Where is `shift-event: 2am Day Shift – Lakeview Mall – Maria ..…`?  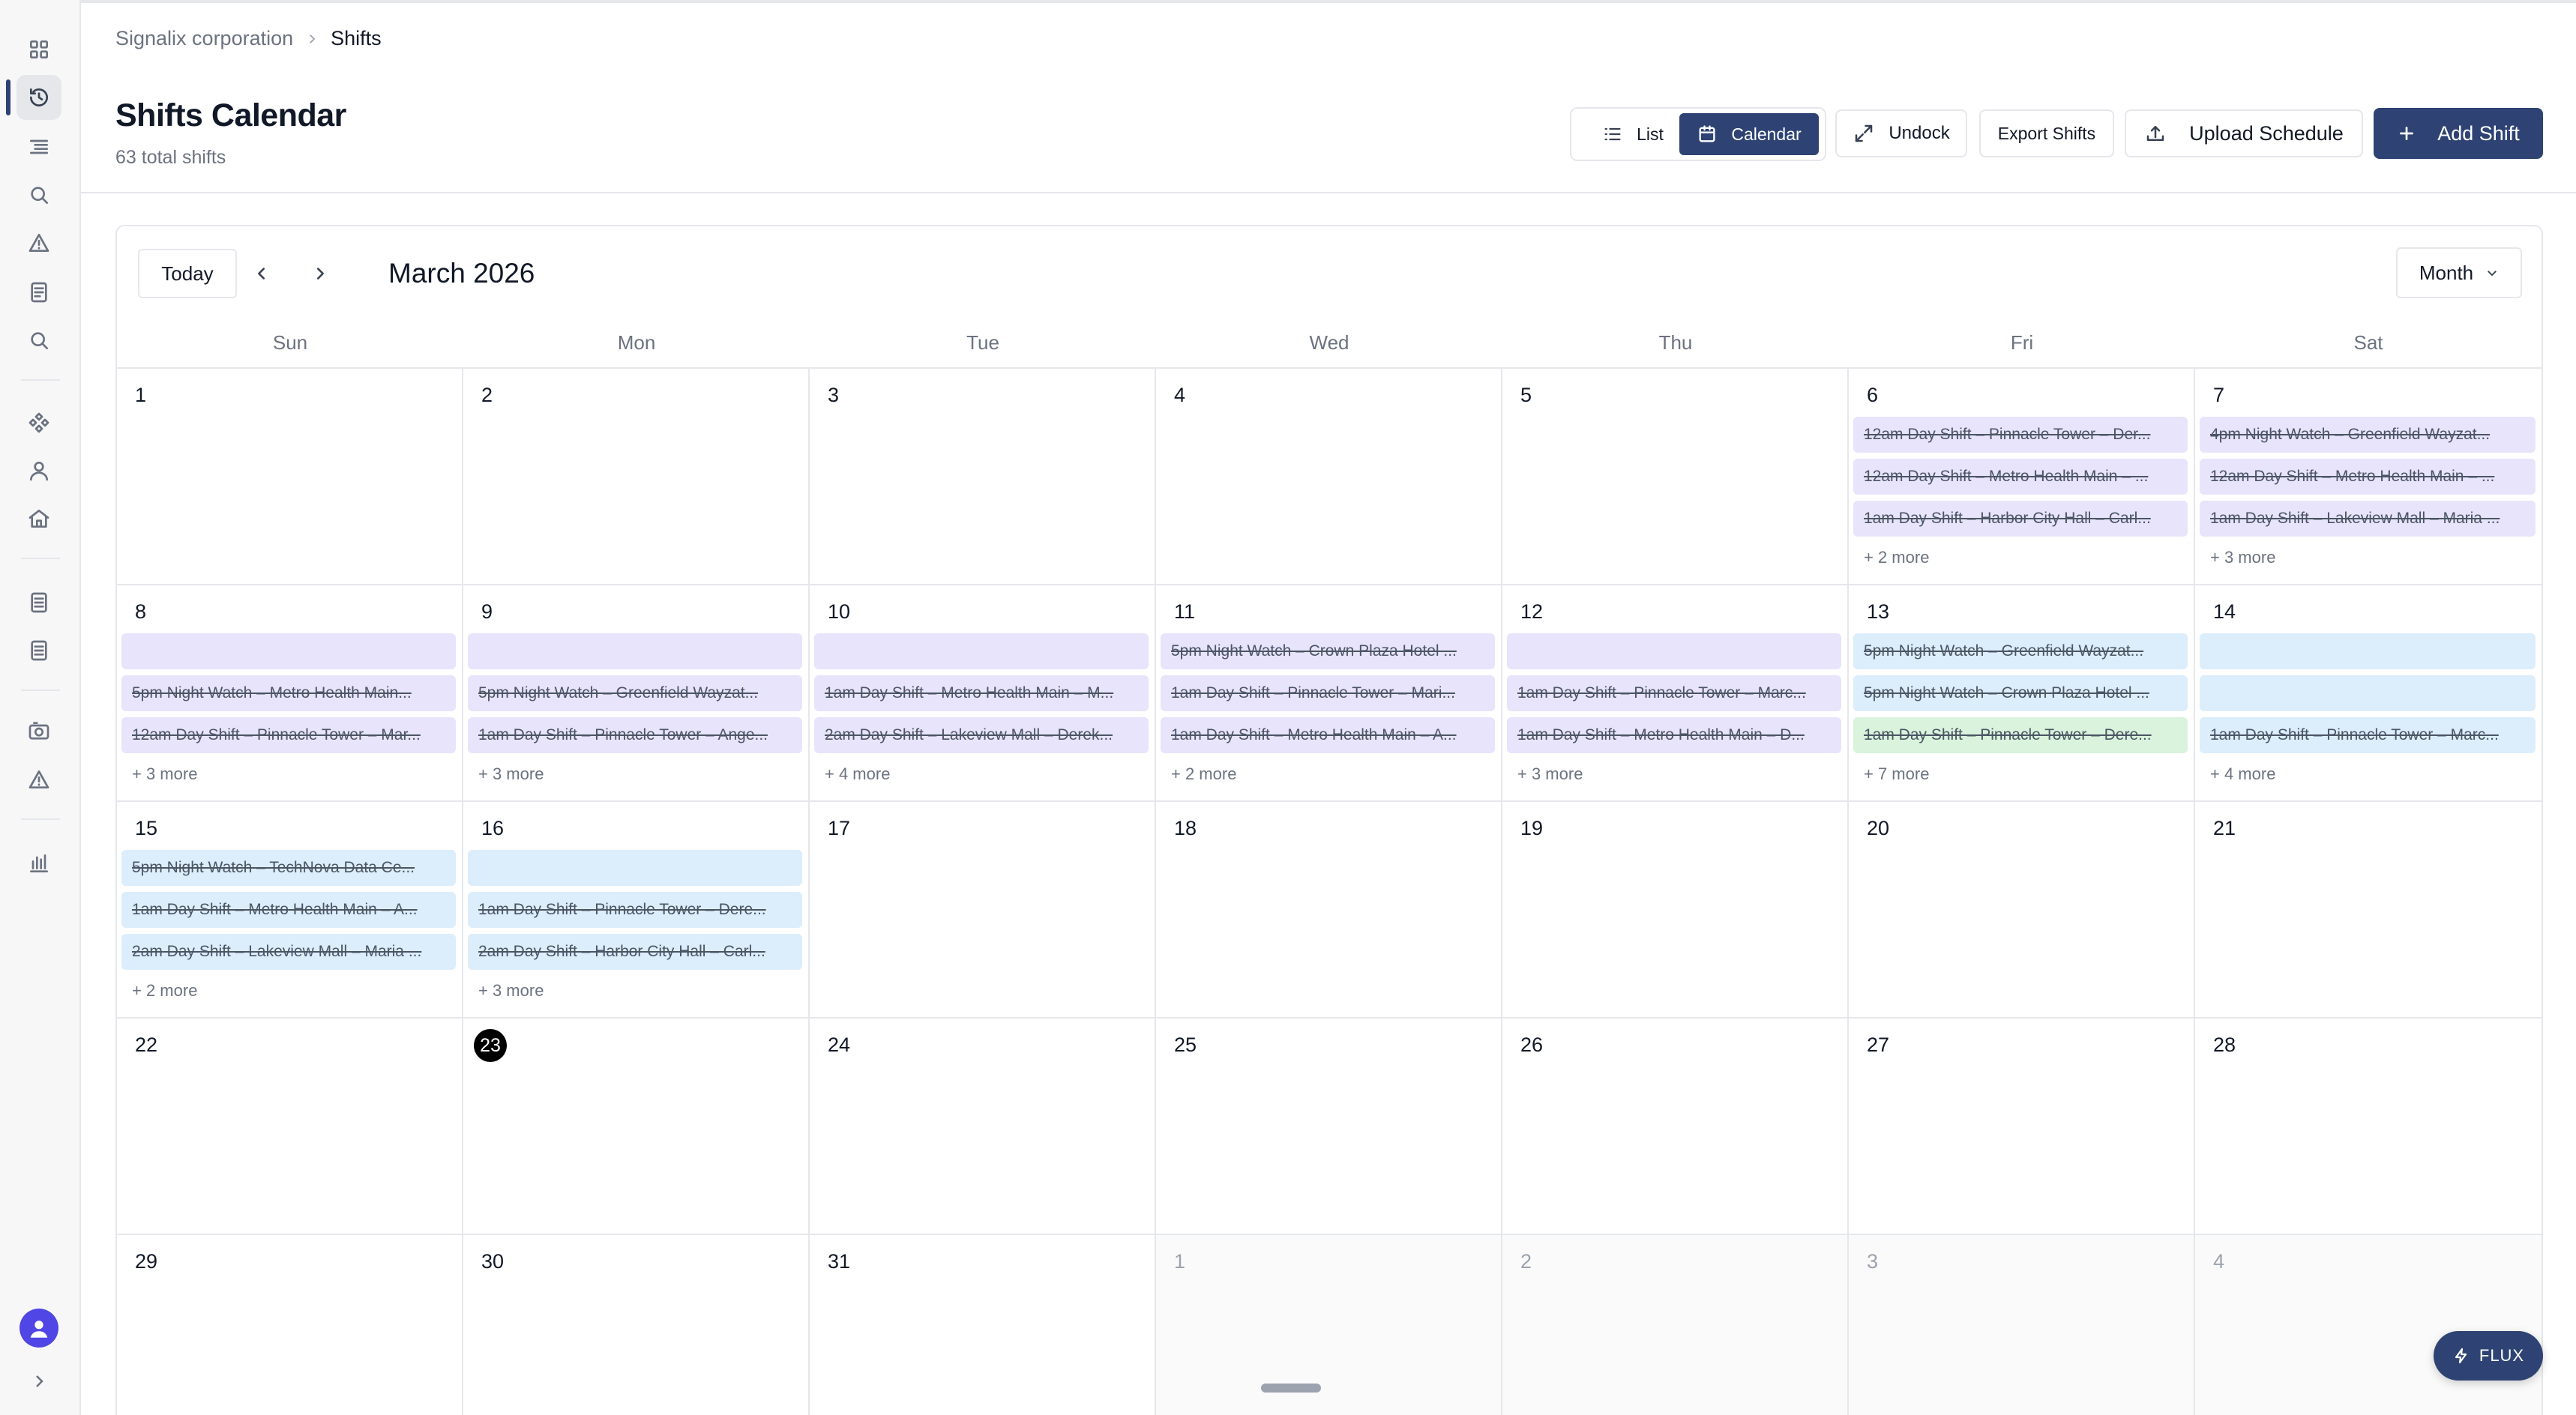
shift-event: 2am Day Shift – Lakeview Mall – Maria ..… is located at coordinates (288, 952).